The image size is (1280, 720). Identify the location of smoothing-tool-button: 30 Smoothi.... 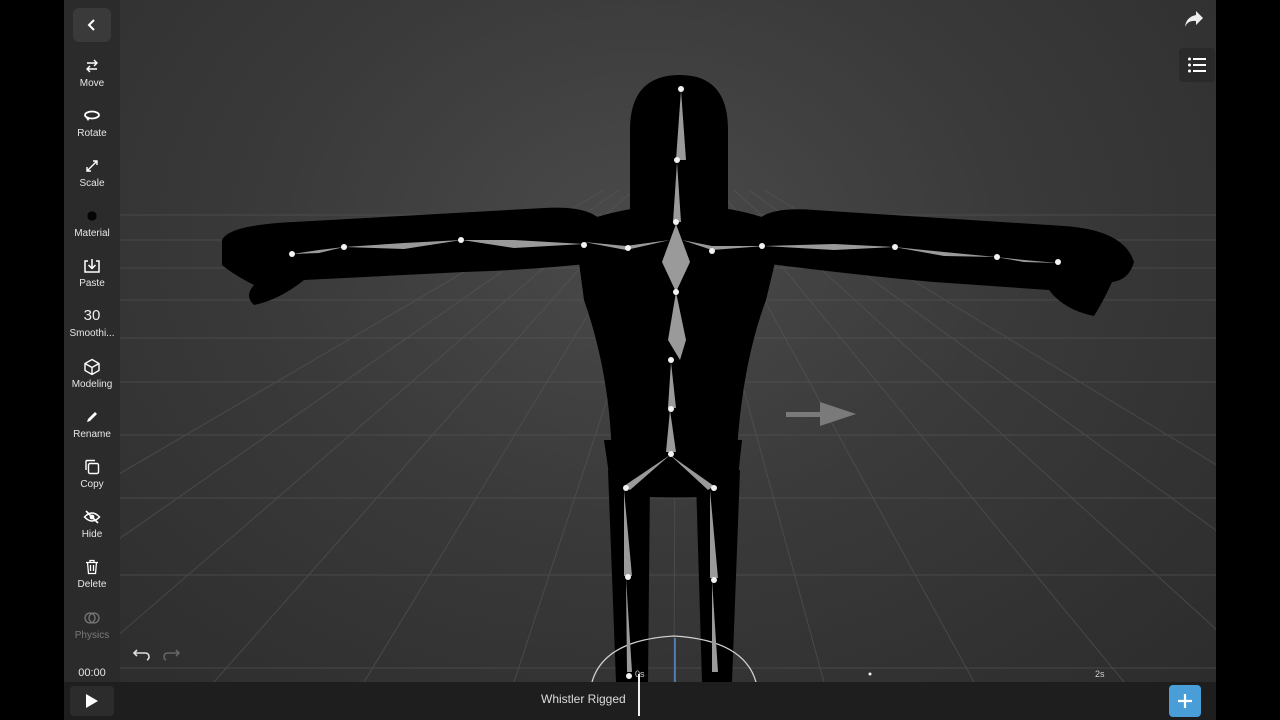
(92, 328).